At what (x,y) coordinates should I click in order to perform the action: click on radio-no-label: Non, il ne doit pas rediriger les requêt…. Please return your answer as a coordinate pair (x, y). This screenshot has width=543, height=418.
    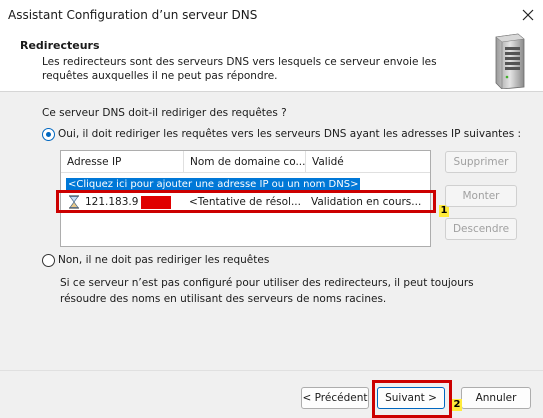
    Looking at the image, I should click on (163, 260).